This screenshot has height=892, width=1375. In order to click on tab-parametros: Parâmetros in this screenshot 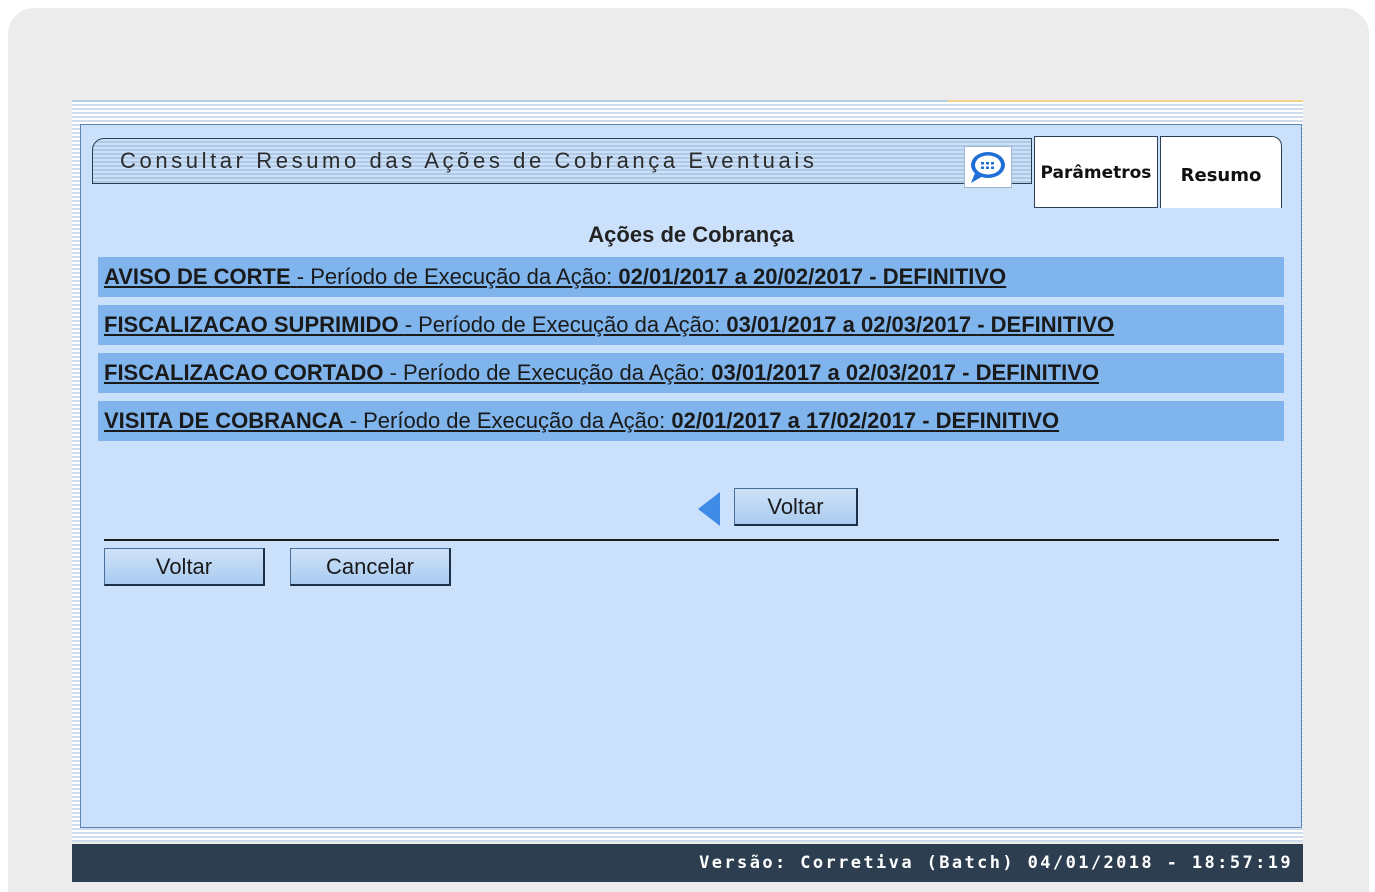, I will do `click(1096, 172)`.